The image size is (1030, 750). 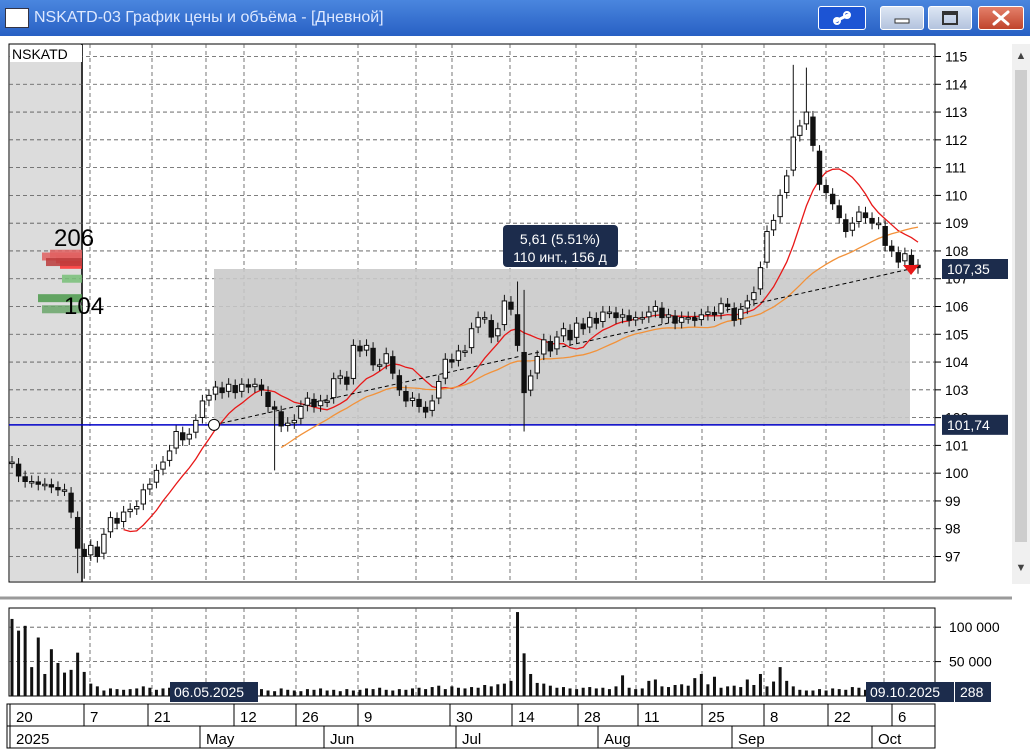 I want to click on scroll-down-icon: ▼, so click(x=1021, y=570).